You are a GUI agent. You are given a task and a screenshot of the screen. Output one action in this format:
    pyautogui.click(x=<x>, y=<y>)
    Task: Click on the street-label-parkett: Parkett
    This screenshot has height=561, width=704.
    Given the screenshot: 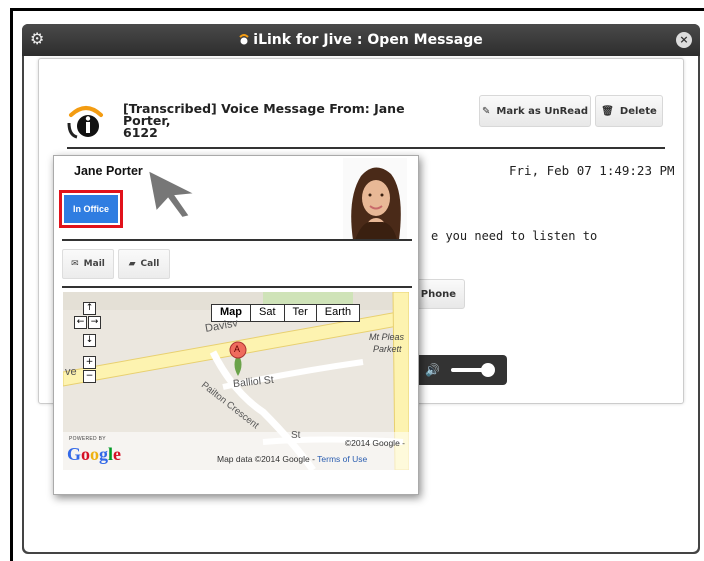 What is the action you would take?
    pyautogui.click(x=387, y=349)
    